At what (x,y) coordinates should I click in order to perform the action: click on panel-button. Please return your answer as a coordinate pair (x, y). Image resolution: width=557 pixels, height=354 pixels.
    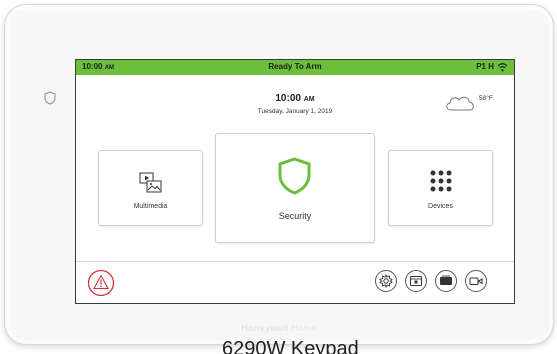
    Looking at the image, I should click on (416, 281).